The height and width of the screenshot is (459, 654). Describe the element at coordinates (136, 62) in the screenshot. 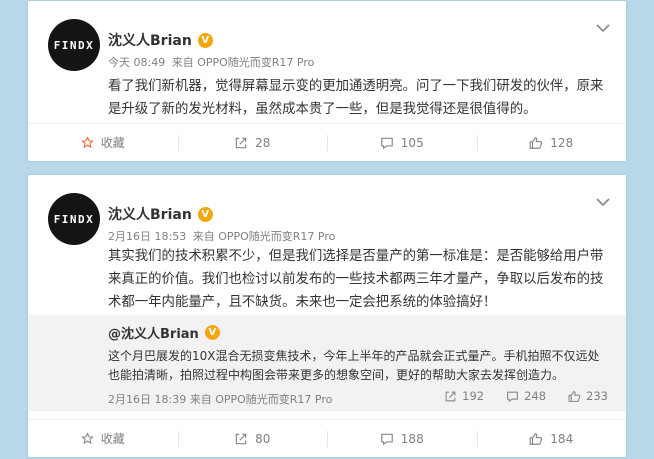

I see `post-time-link: 今天 08:49` at that location.